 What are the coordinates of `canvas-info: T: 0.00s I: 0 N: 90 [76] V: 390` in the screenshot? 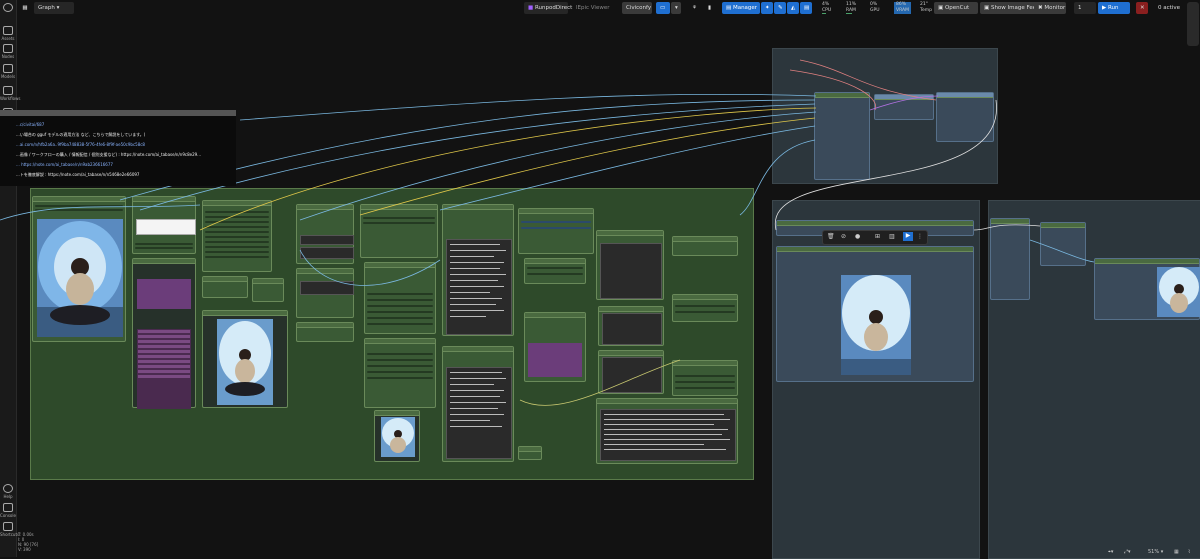 It's located at (28, 542).